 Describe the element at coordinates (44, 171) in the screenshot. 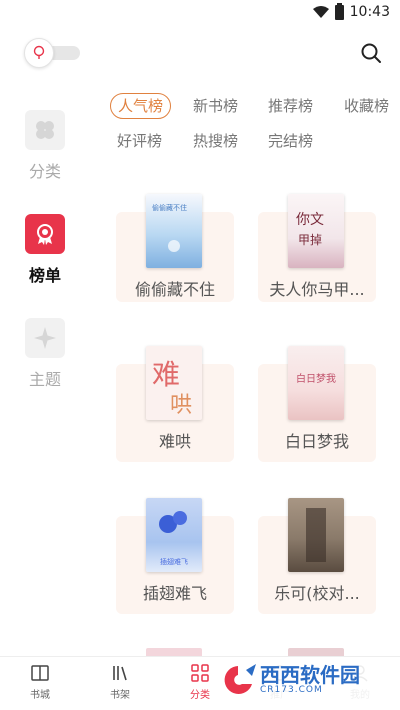

I see `left-nav-label: 分类` at that location.